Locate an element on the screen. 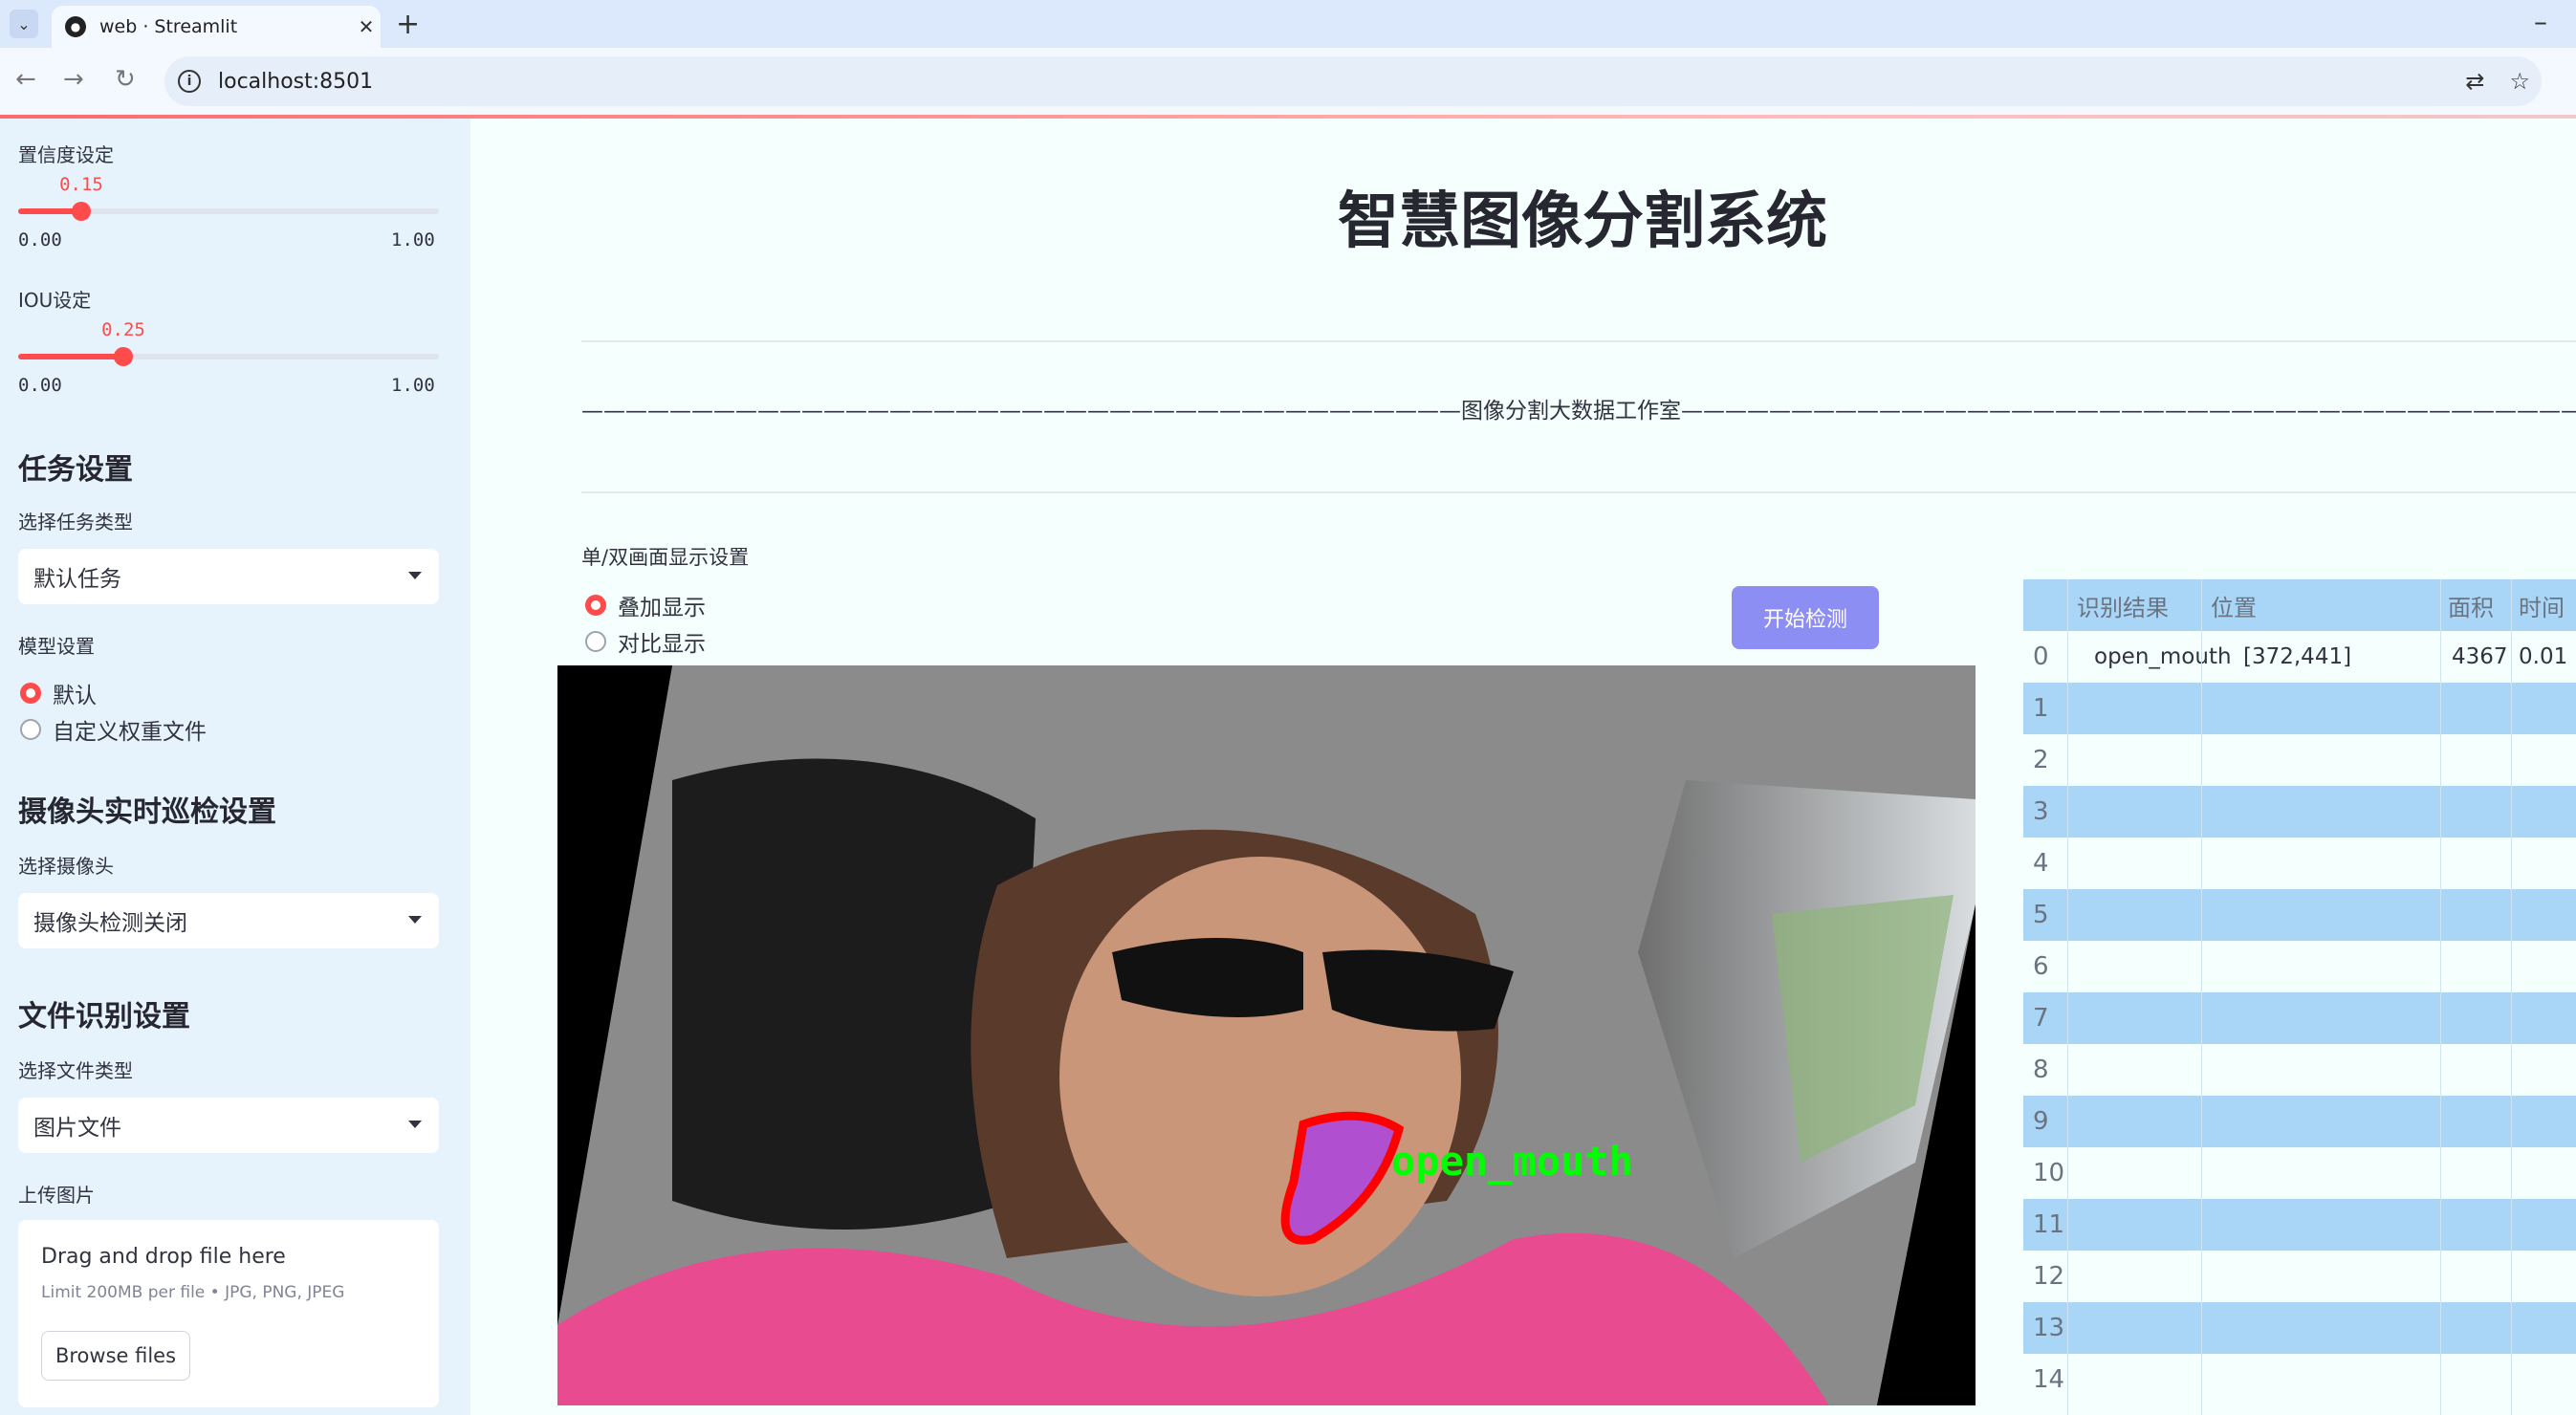  browser-tab: ● web · Streamlit ✕ is located at coordinates (216, 27).